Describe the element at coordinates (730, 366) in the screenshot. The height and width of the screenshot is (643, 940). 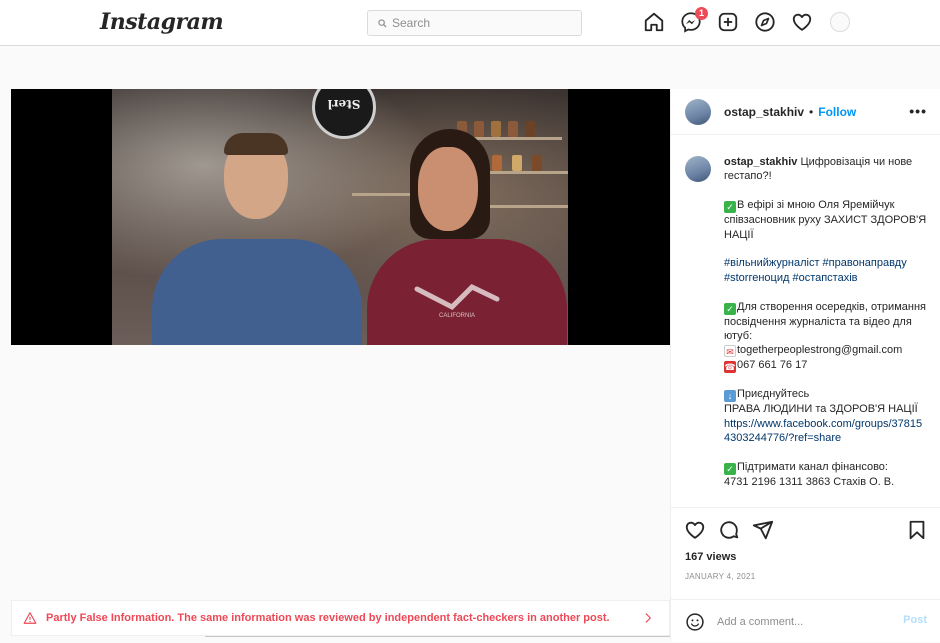
I see `phone-icon: ☎` at that location.